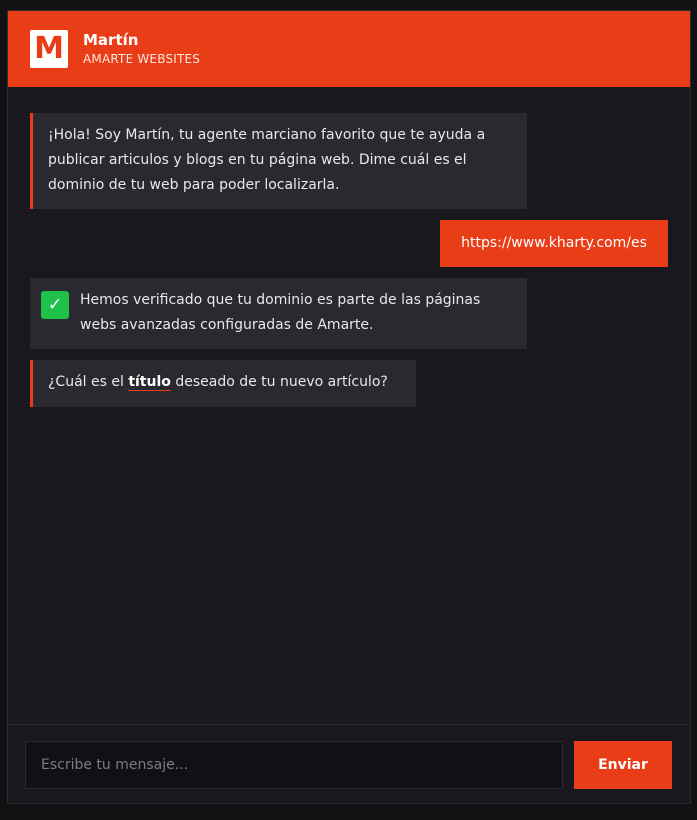 The image size is (697, 820). Describe the element at coordinates (294, 765) in the screenshot. I see `message-input` at that location.